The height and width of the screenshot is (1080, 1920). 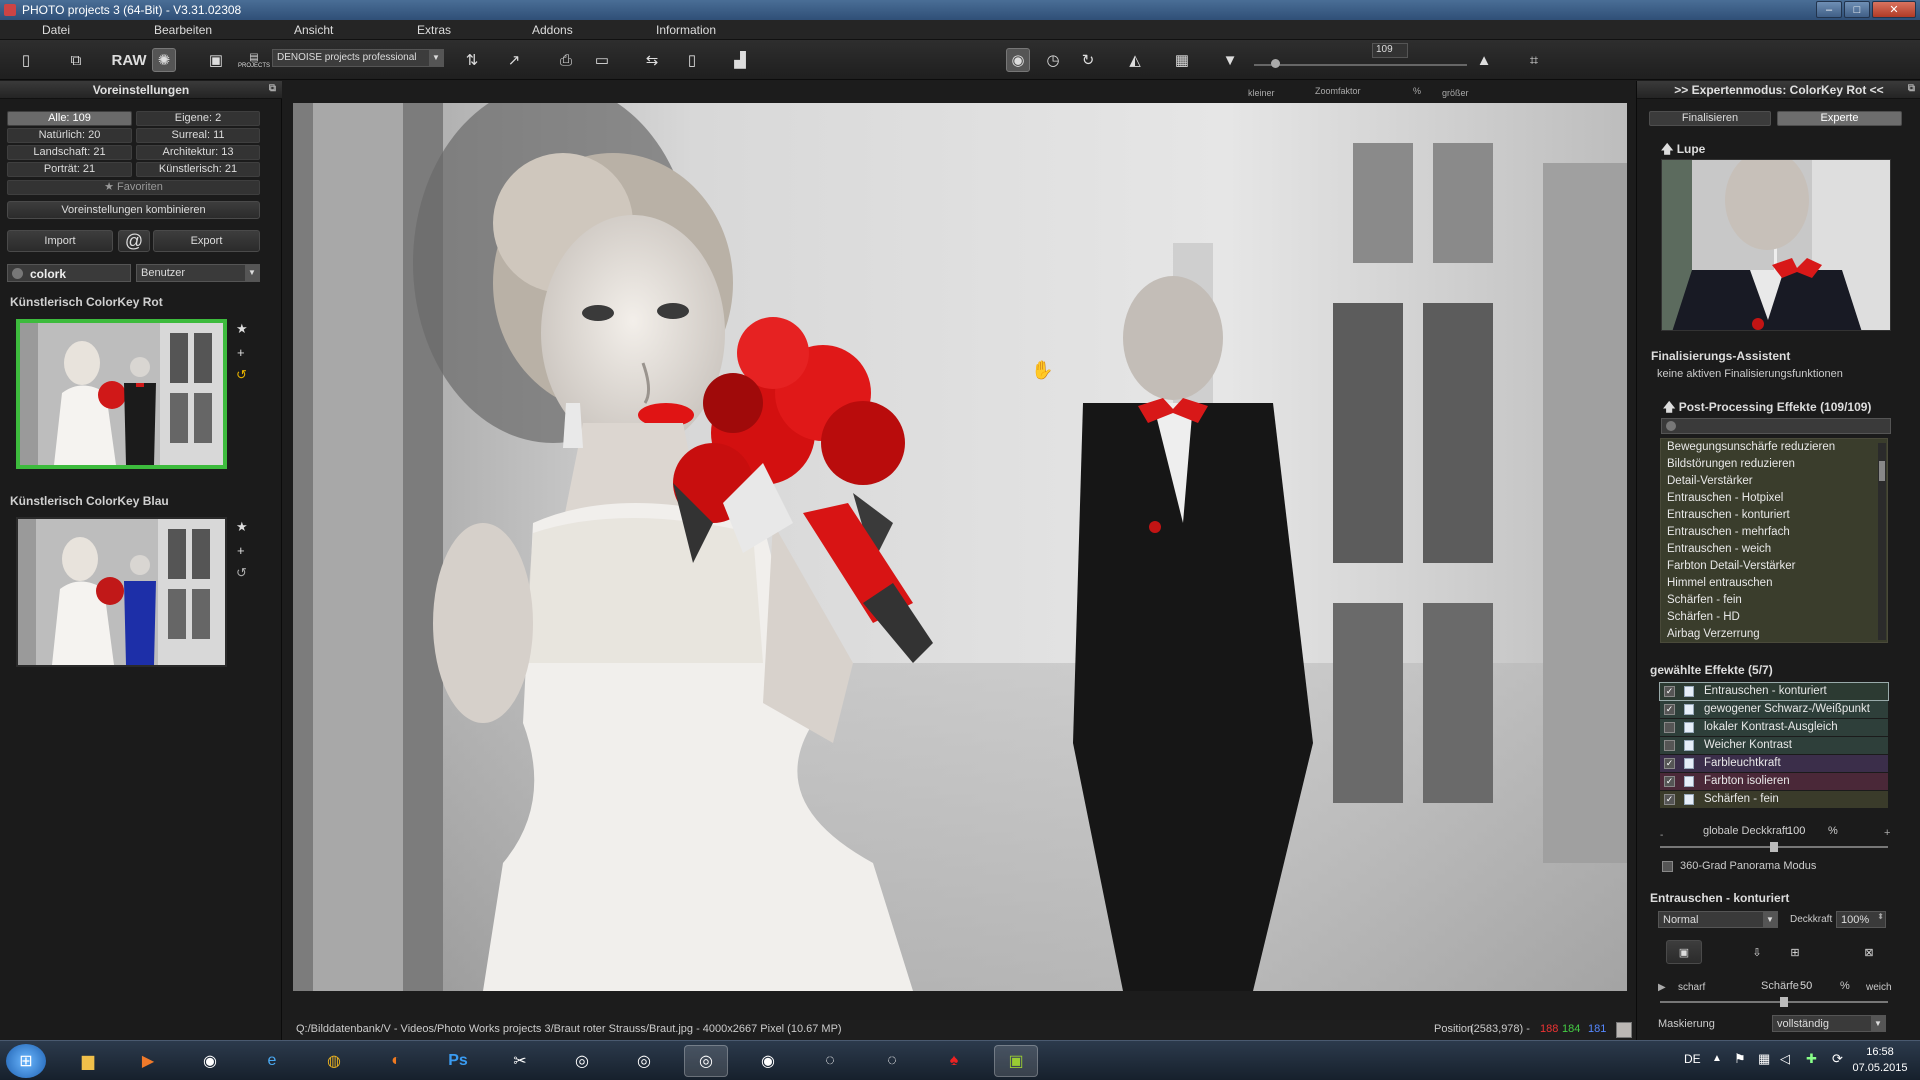 What do you see at coordinates (1774, 634) in the screenshot?
I see `list-item: Airbag Verzerrung` at bounding box center [1774, 634].